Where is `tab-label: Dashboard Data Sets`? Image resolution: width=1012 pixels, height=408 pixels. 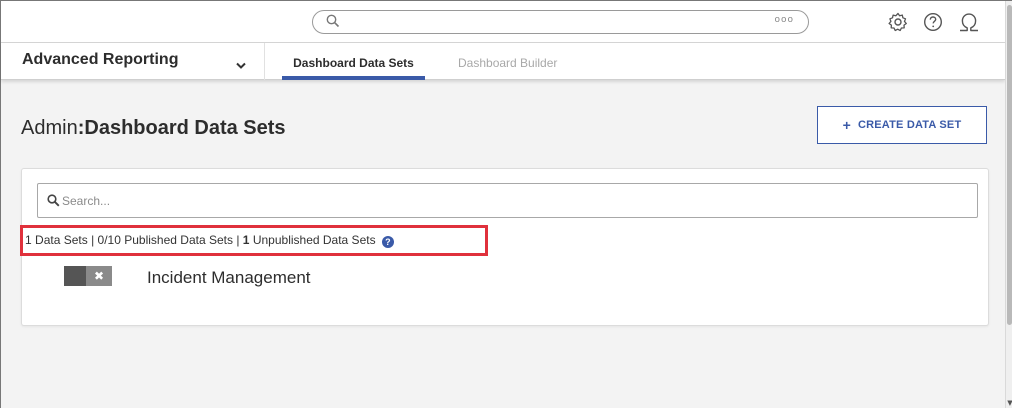
tab-label: Dashboard Data Sets is located at coordinates (353, 63).